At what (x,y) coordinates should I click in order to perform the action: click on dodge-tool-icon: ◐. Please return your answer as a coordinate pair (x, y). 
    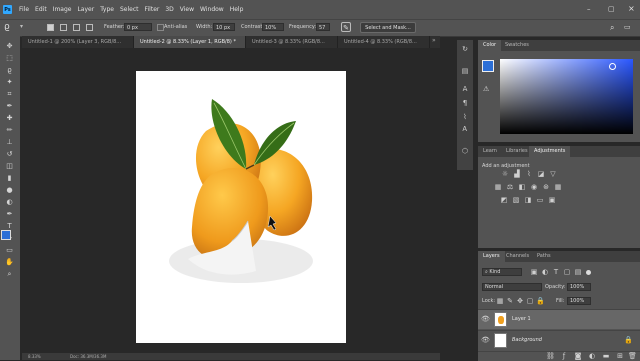
    Looking at the image, I should click on (9, 202).